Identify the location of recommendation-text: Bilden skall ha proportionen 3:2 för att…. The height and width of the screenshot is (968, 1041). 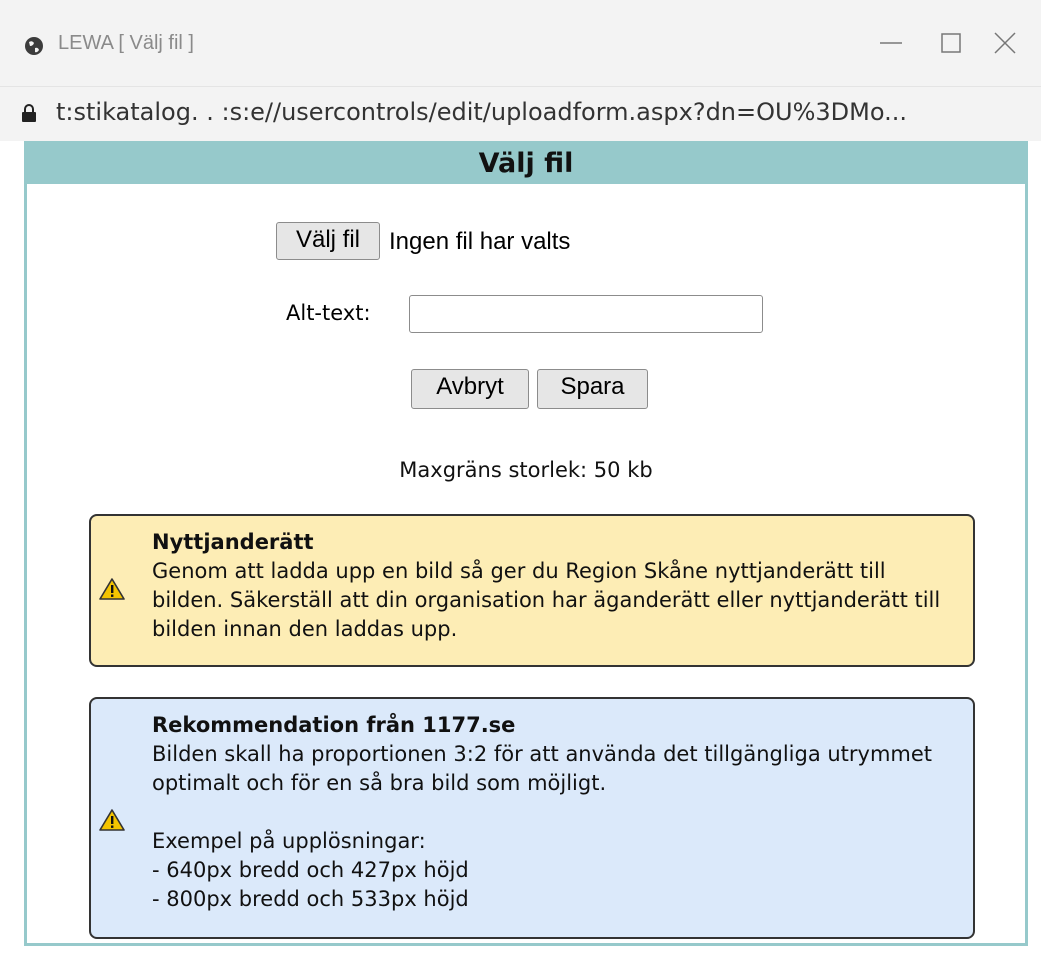
(542, 768).